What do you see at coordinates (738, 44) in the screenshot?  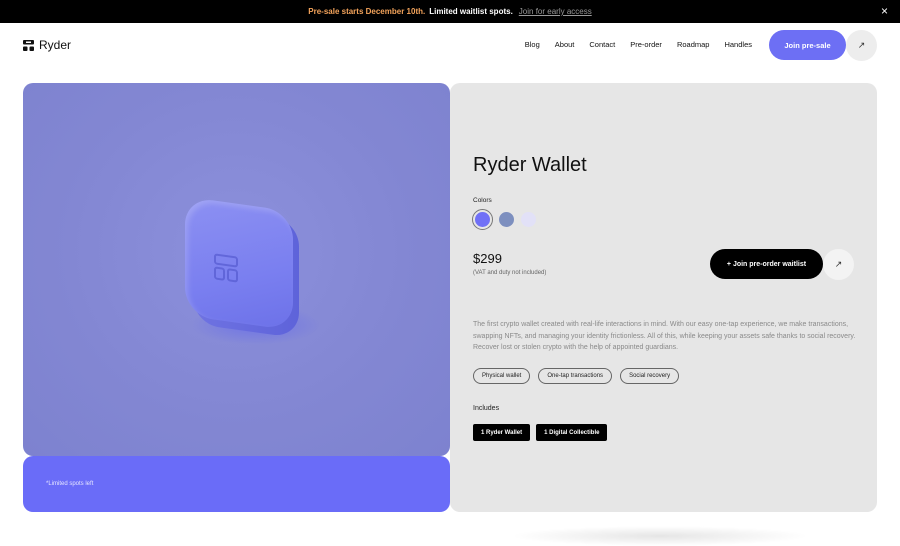 I see `nav-handles: Handles` at bounding box center [738, 44].